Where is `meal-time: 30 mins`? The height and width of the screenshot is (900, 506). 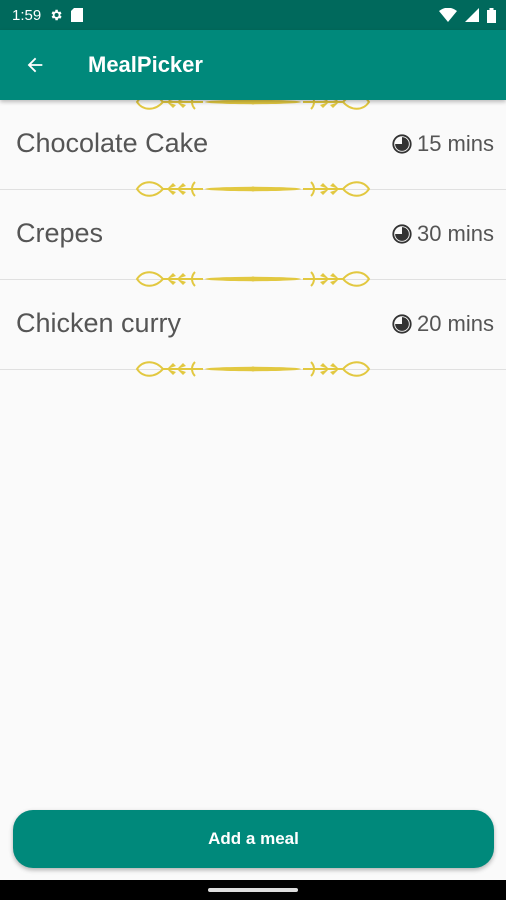
meal-time: 30 mins is located at coordinates (442, 234).